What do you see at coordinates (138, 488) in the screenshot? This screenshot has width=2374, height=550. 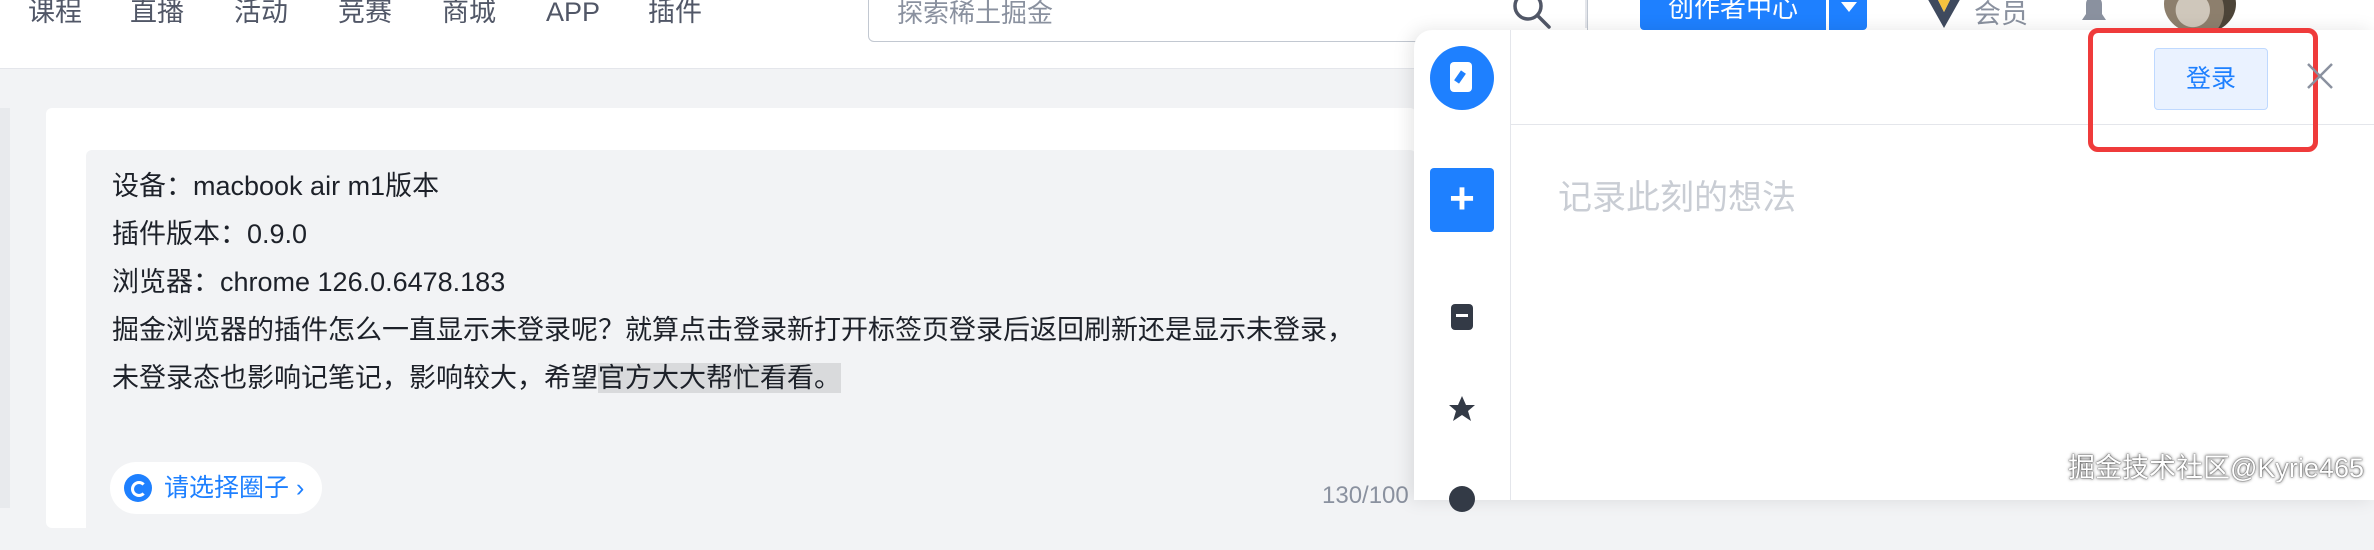 I see `refresh-icon` at bounding box center [138, 488].